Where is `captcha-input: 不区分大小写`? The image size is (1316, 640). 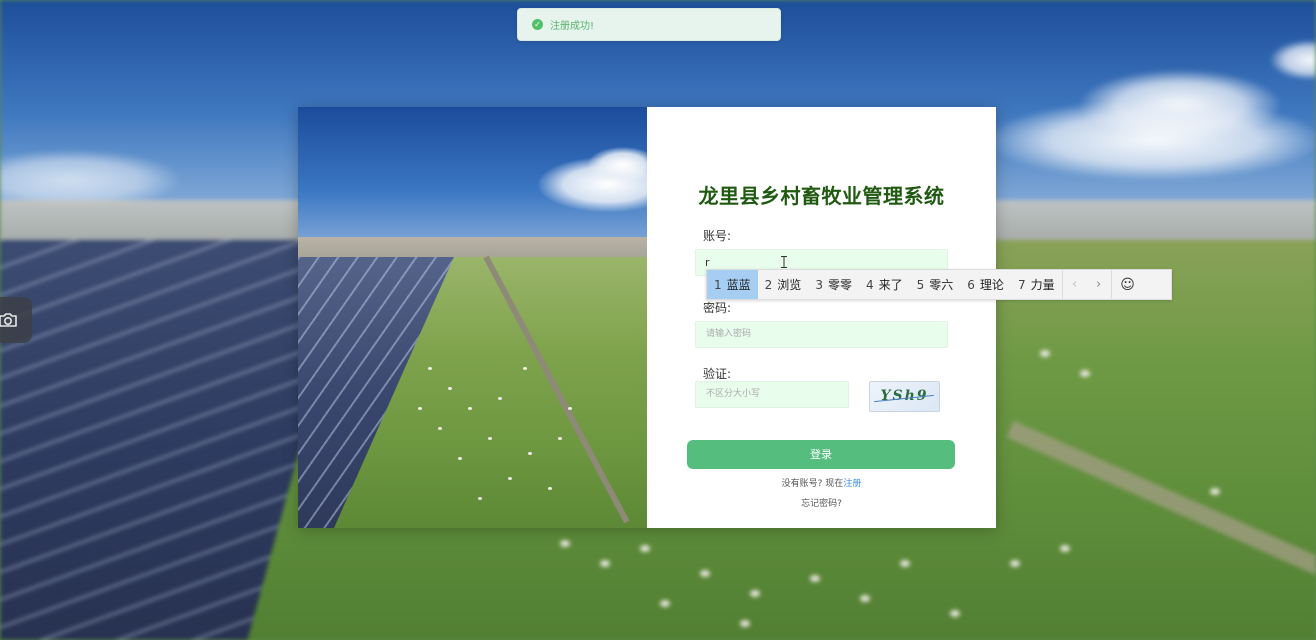 captcha-input: 不区分大小写 is located at coordinates (772, 394).